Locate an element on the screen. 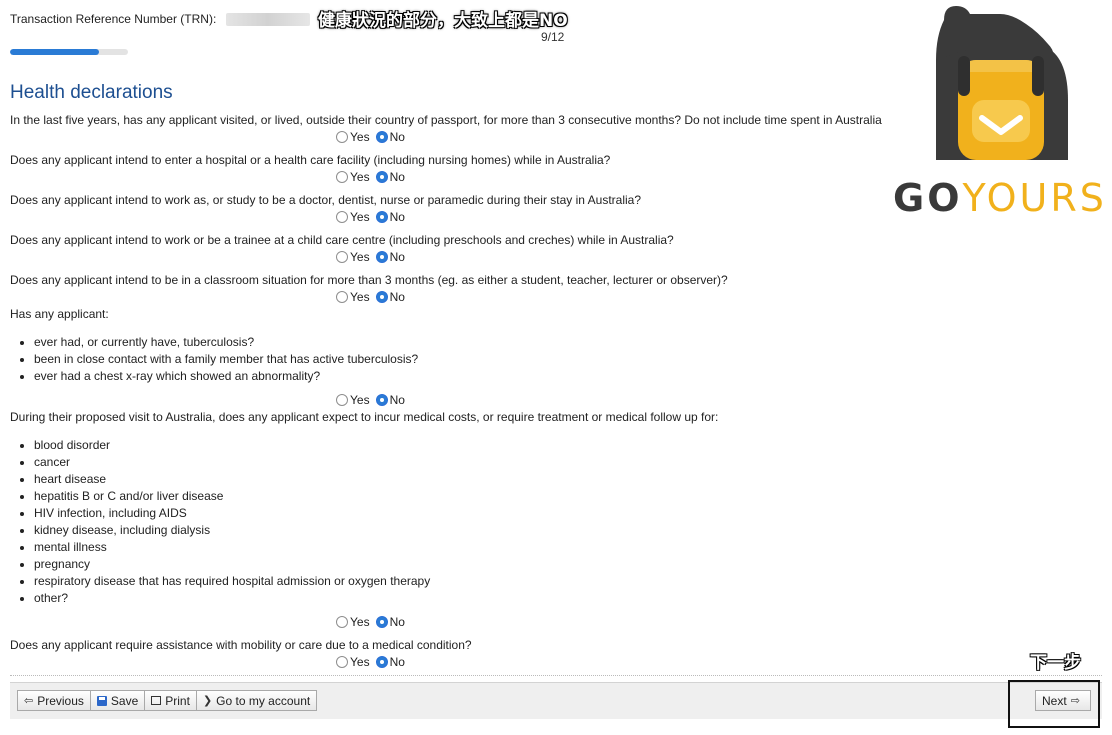 Image resolution: width=1112 pixels, height=735 pixels. printer-icon is located at coordinates (156, 700).